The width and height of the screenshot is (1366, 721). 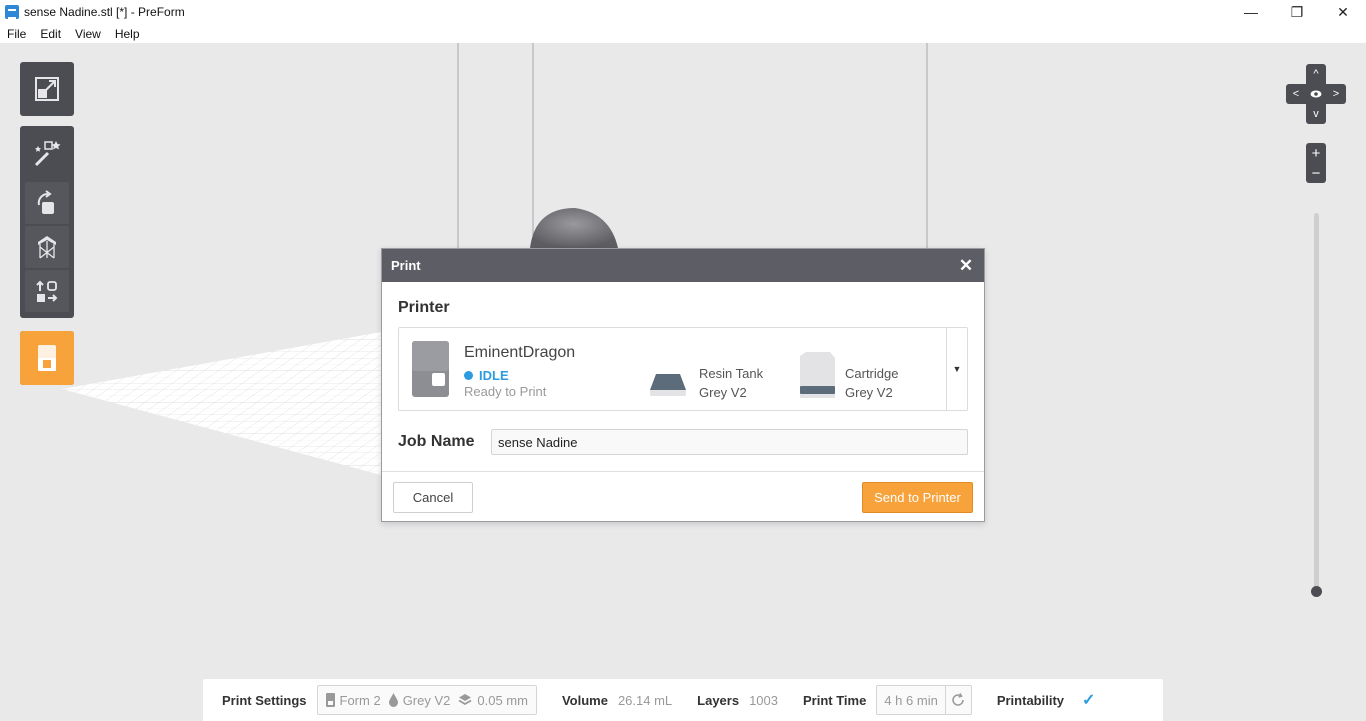 I want to click on supports-button, so click(x=47, y=247).